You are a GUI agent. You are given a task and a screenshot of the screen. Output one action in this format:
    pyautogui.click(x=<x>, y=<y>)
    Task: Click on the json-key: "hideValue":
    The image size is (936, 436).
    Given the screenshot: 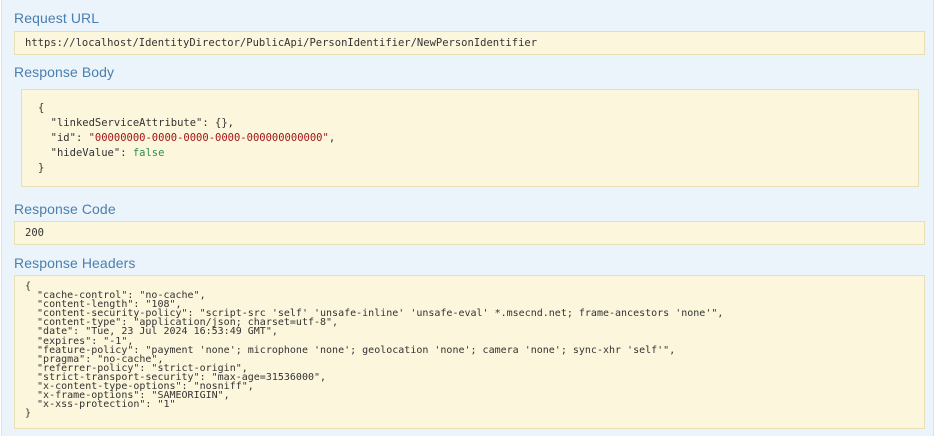 What is the action you would take?
    pyautogui.click(x=91, y=153)
    